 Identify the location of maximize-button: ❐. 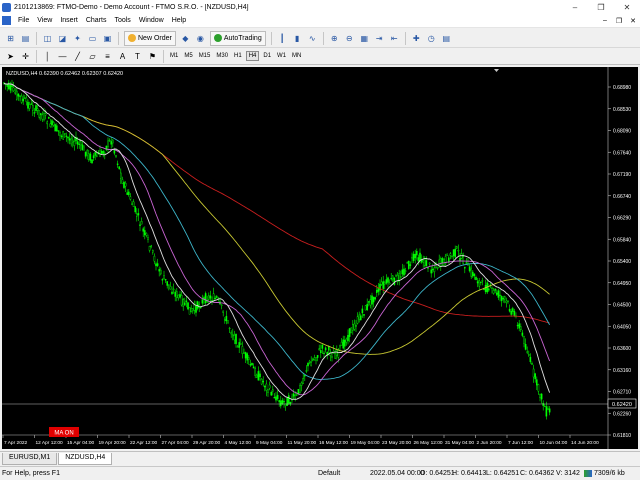
(601, 7).